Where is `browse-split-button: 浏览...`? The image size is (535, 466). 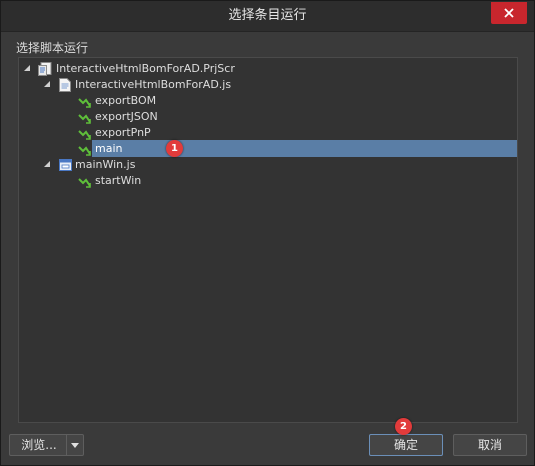
browse-split-button: 浏览... is located at coordinates (46, 445).